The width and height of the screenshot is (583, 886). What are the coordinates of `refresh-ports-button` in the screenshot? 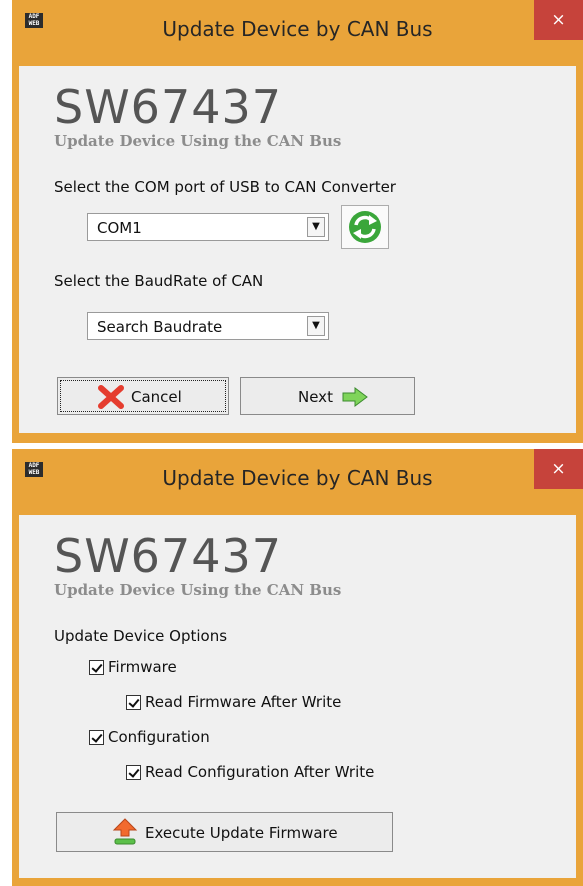 It's located at (365, 227).